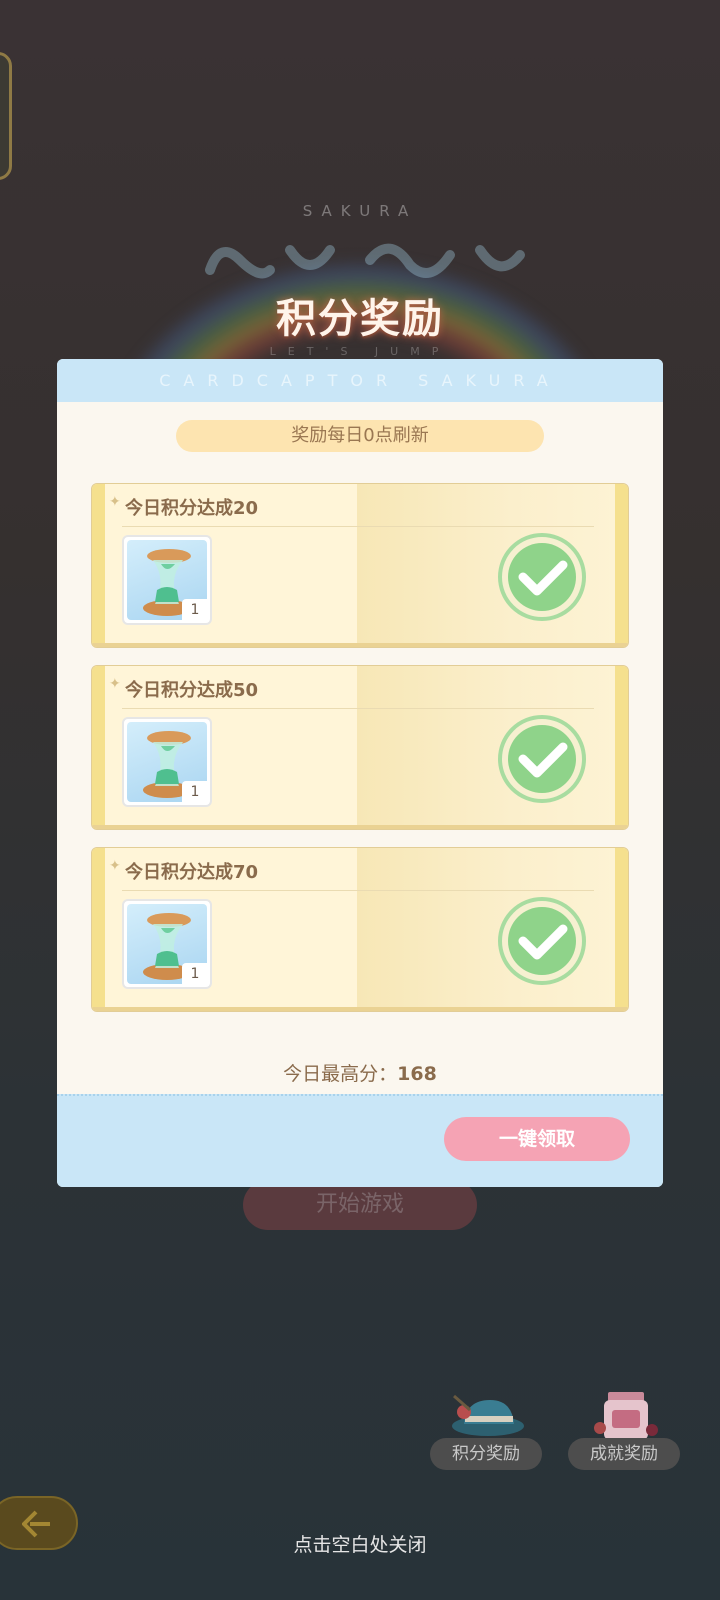 Image resolution: width=720 pixels, height=1600 pixels. What do you see at coordinates (370, 260) in the screenshot?
I see `game-logo` at bounding box center [370, 260].